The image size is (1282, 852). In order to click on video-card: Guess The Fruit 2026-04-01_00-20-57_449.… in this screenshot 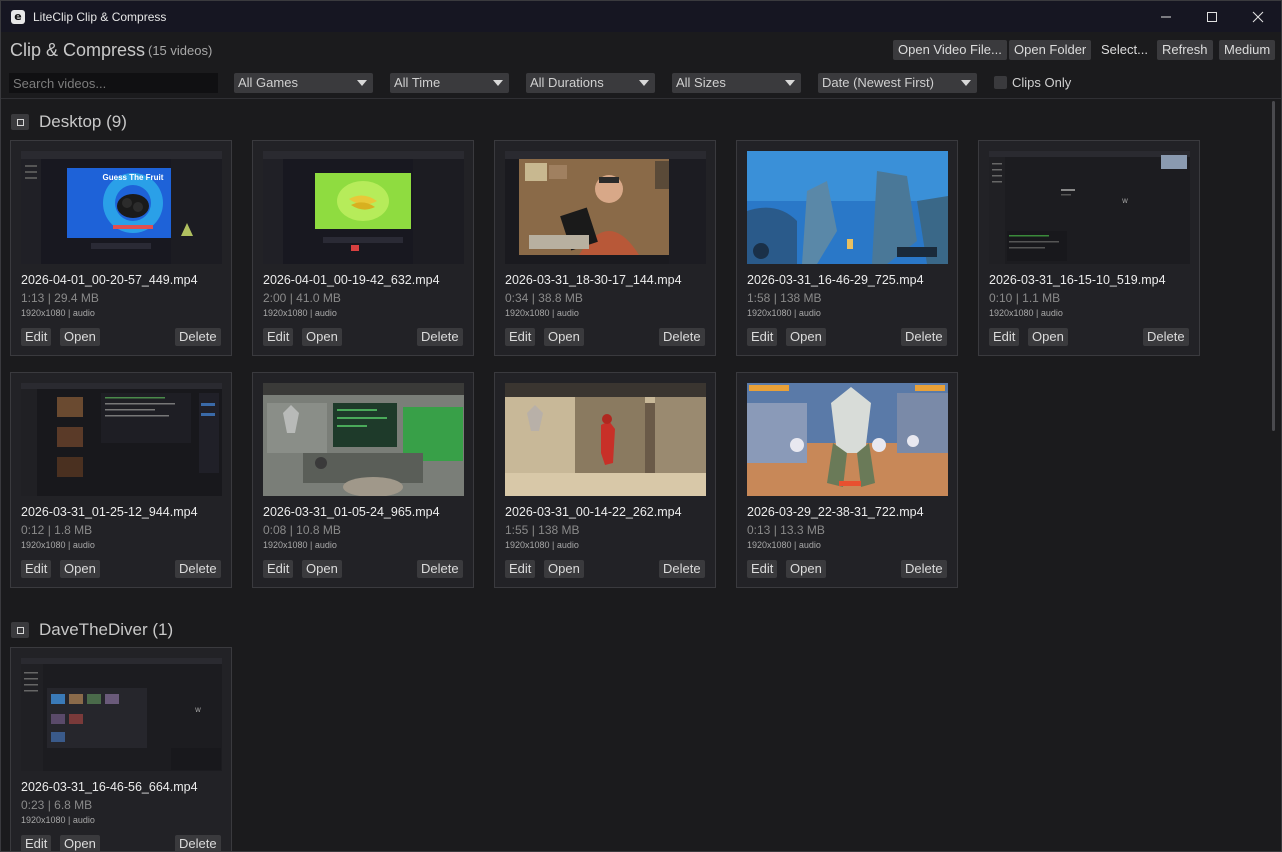, I will do `click(121, 248)`.